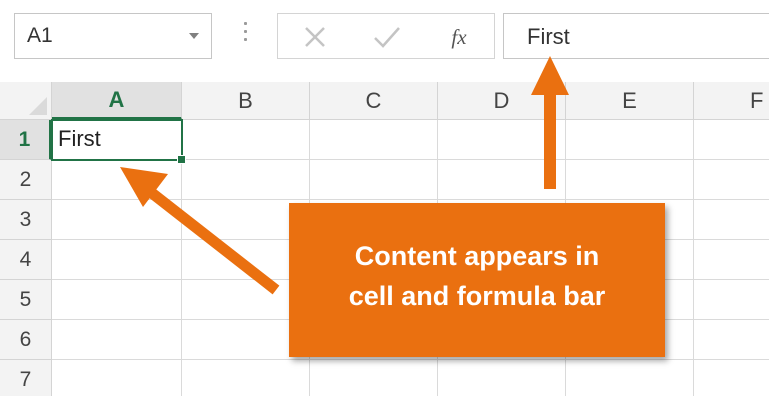 The width and height of the screenshot is (769, 396). What do you see at coordinates (731, 140) in the screenshot?
I see `cell-f1` at bounding box center [731, 140].